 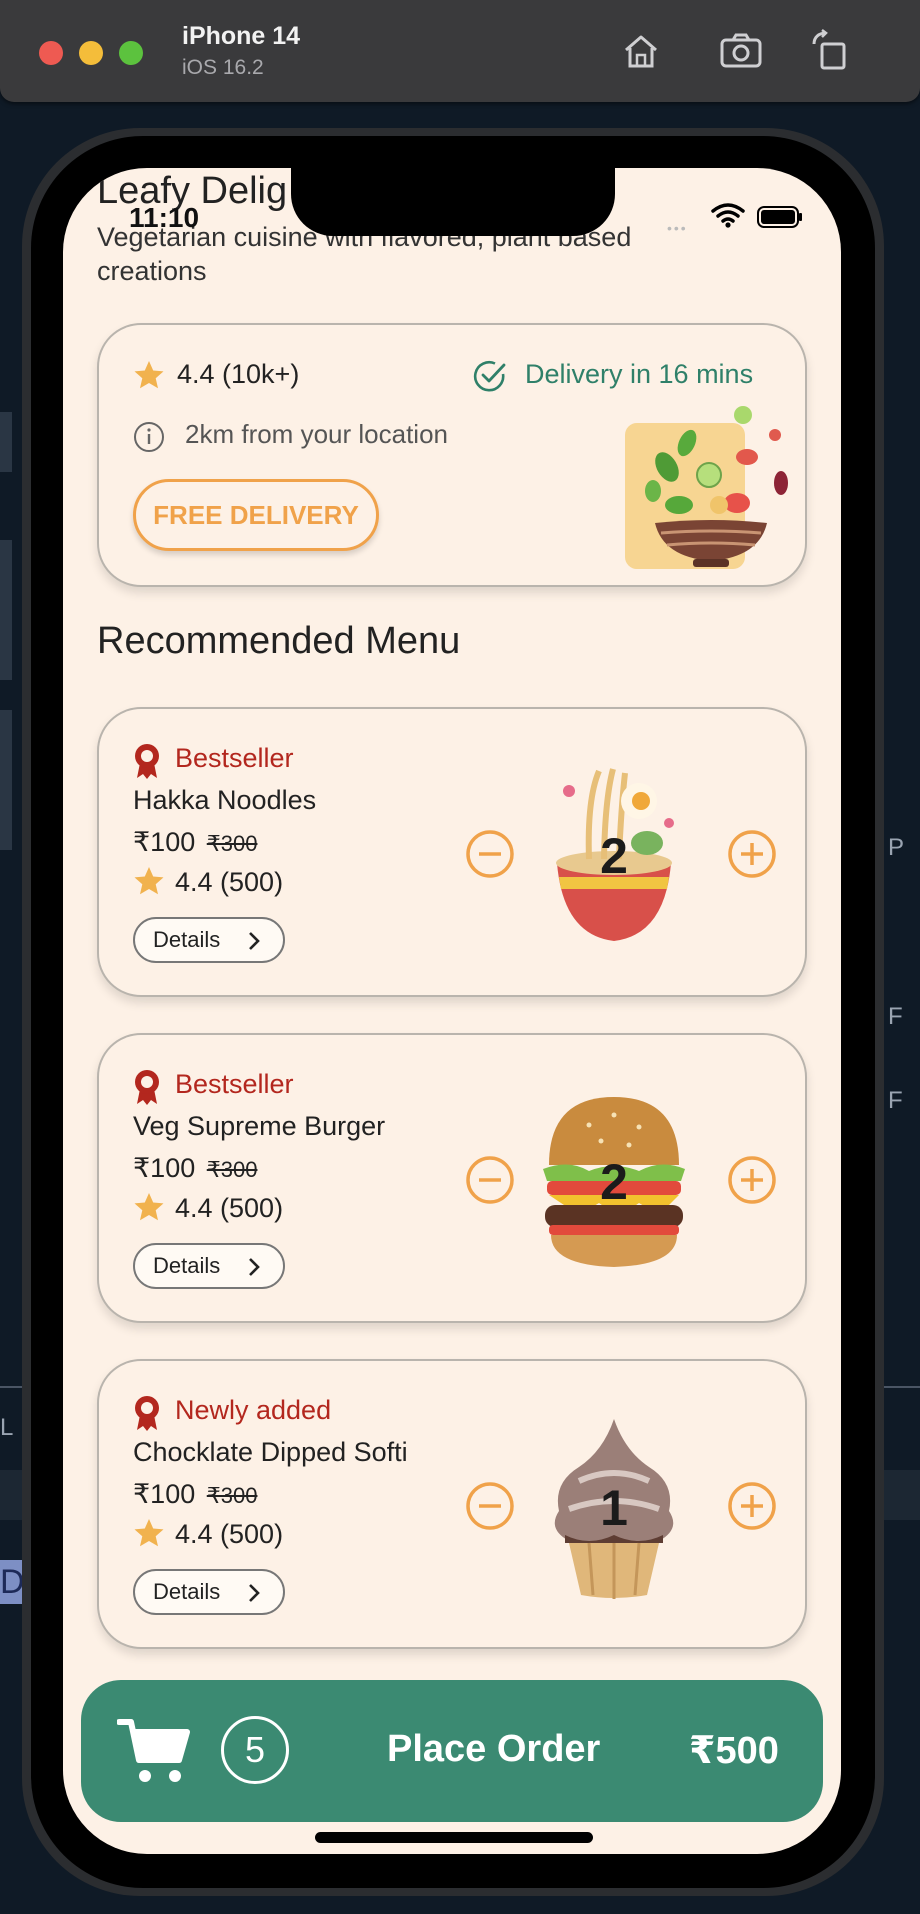 I want to click on rotate-icon, so click(x=831, y=51).